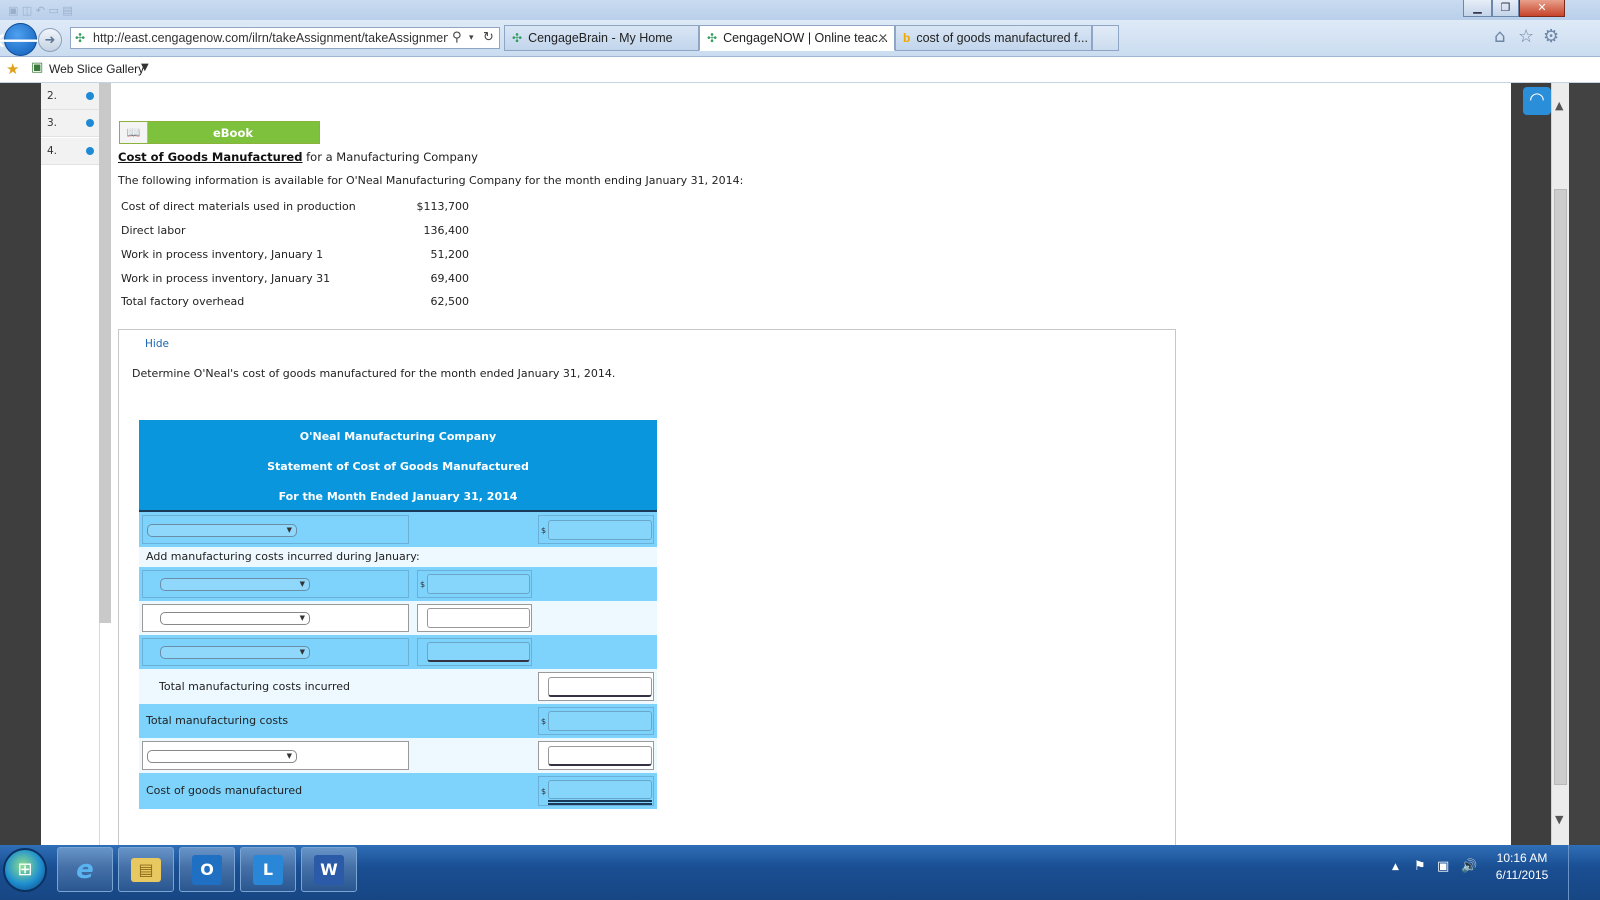 The height and width of the screenshot is (900, 1600). Describe the element at coordinates (207, 869) in the screenshot. I see `taskbar-outlook: O` at that location.